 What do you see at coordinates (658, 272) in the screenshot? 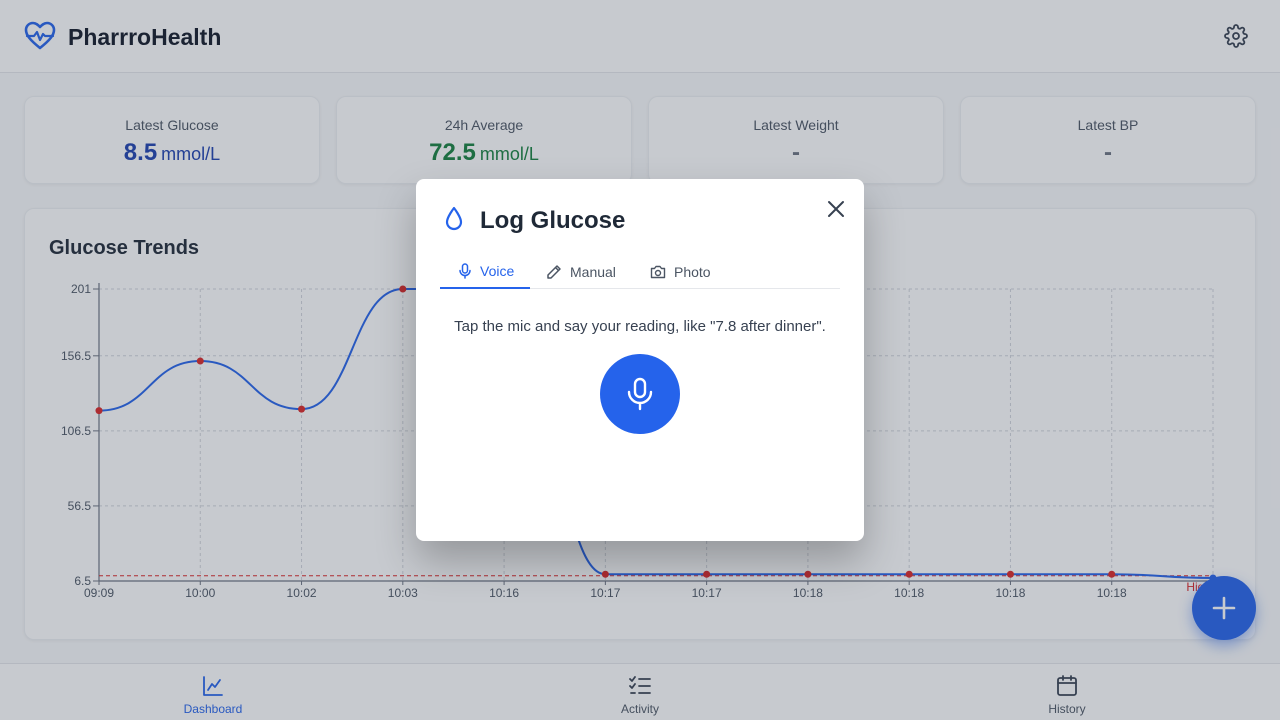
I see `camera-icon` at bounding box center [658, 272].